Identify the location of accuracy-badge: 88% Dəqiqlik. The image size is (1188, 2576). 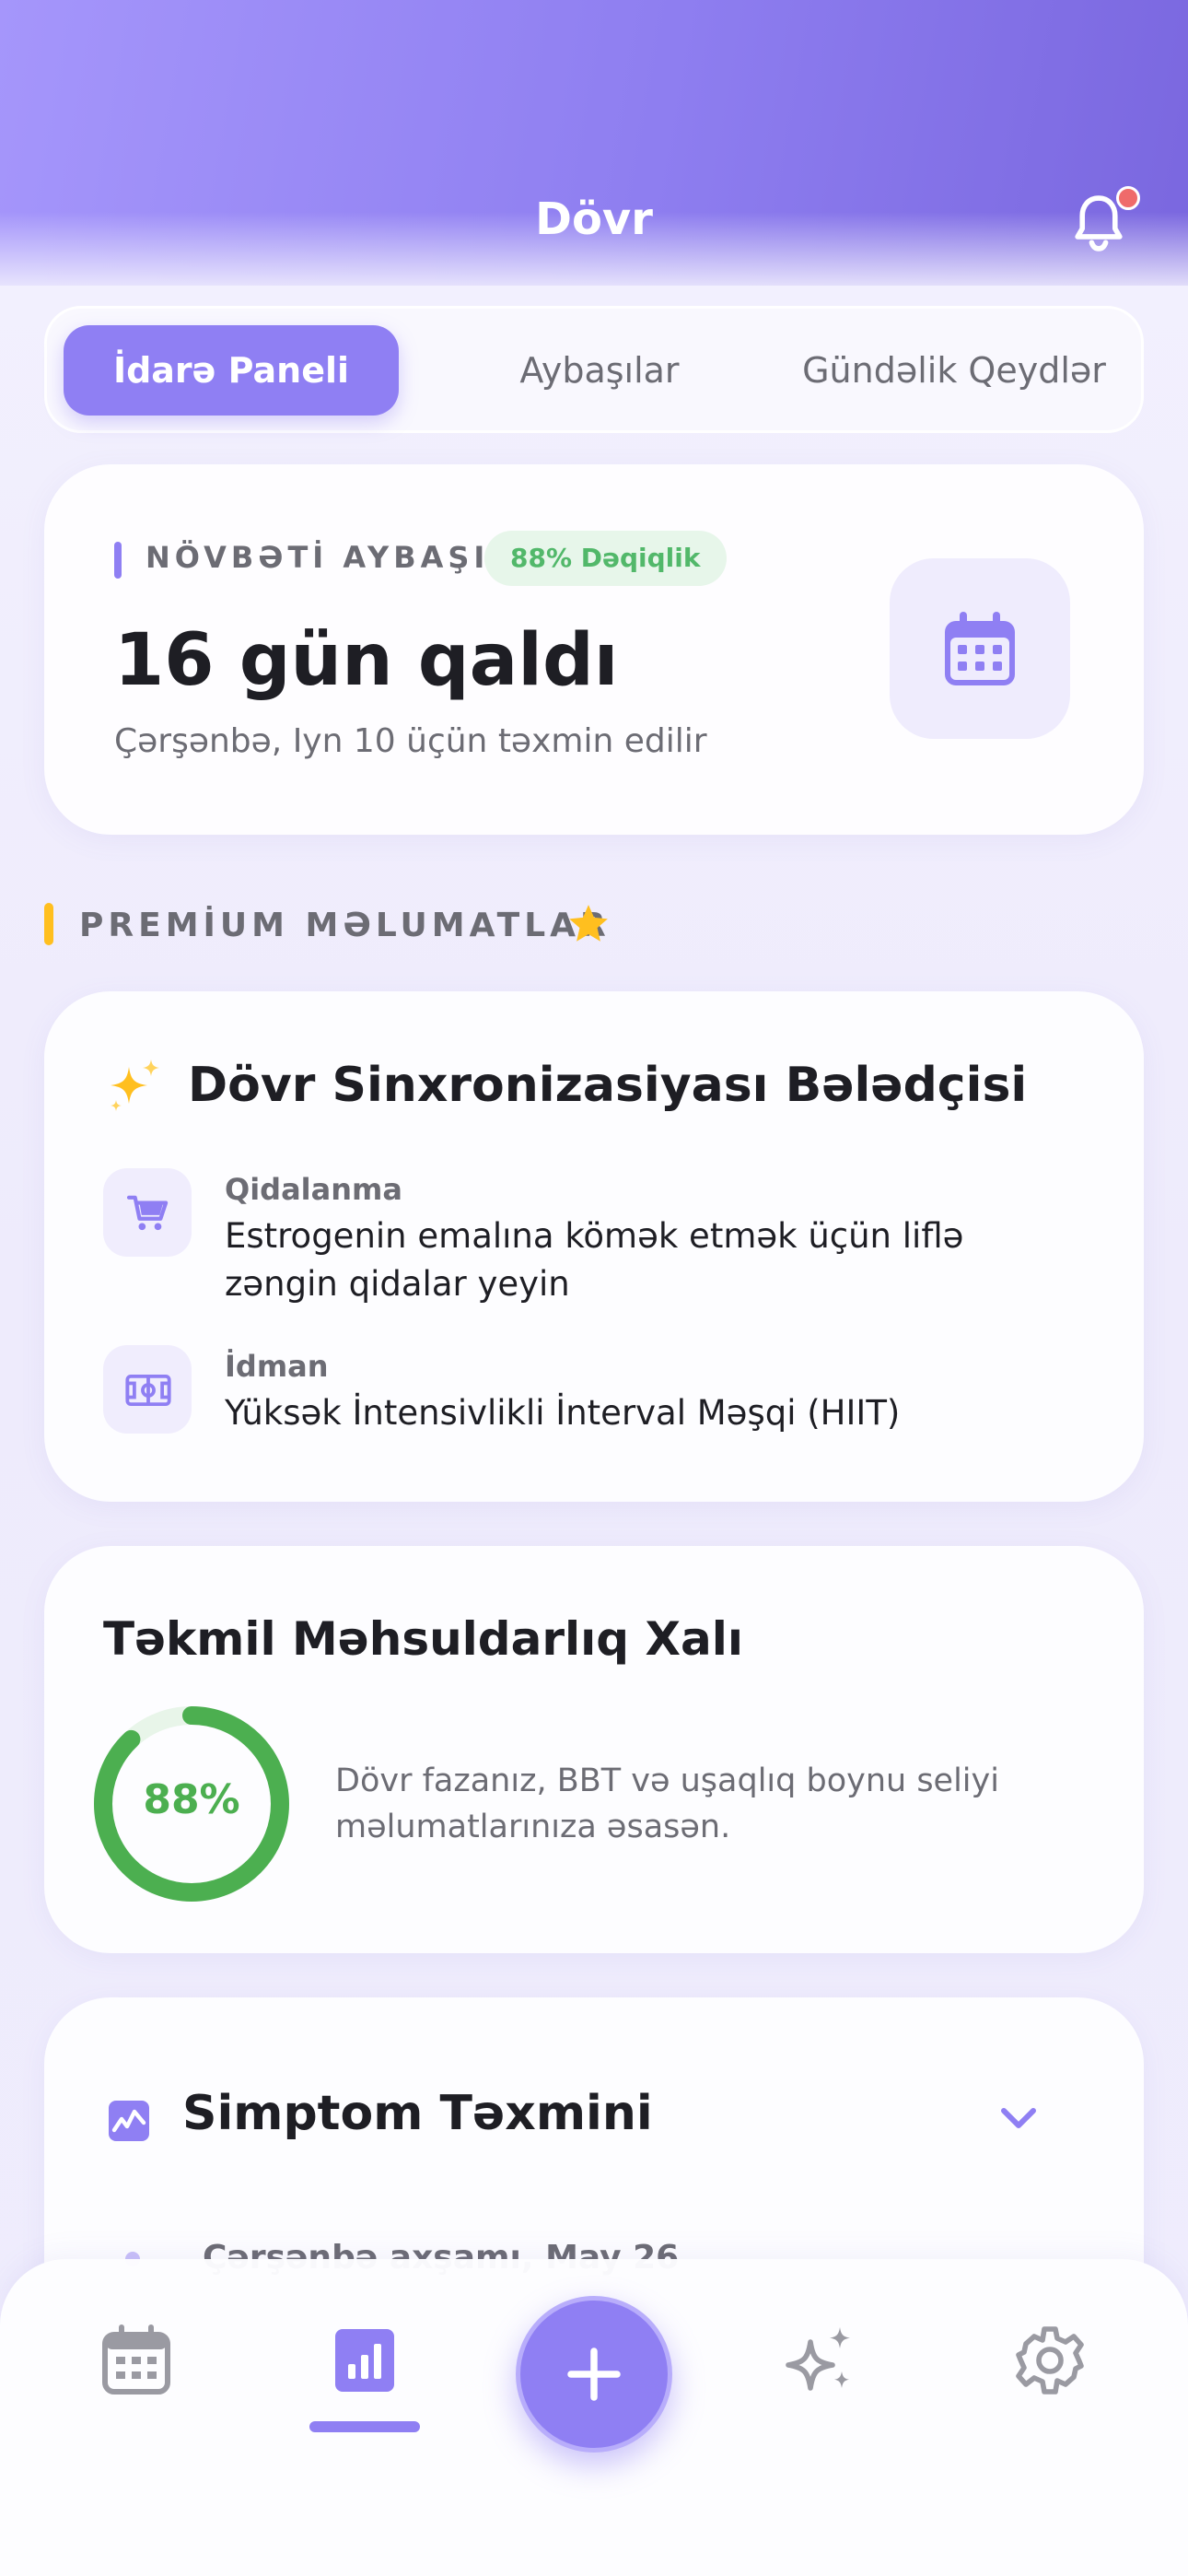
(605, 558).